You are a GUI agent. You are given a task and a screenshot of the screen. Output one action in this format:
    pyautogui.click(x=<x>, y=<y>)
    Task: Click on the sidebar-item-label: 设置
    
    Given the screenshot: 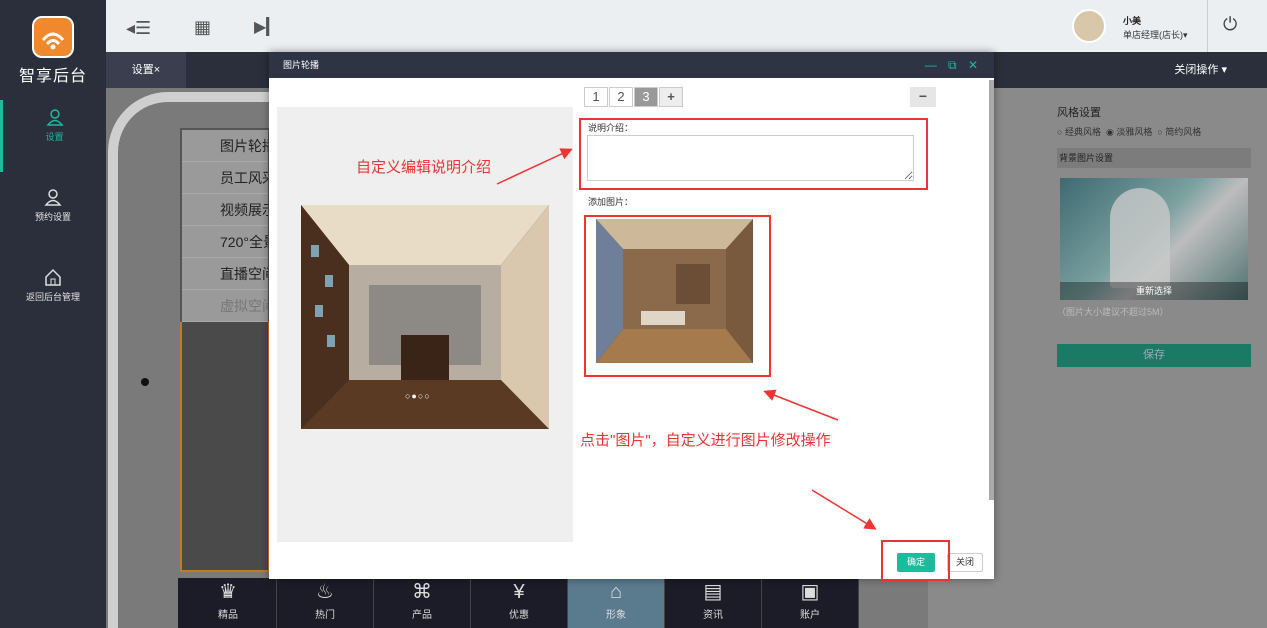 What is the action you would take?
    pyautogui.click(x=54, y=137)
    